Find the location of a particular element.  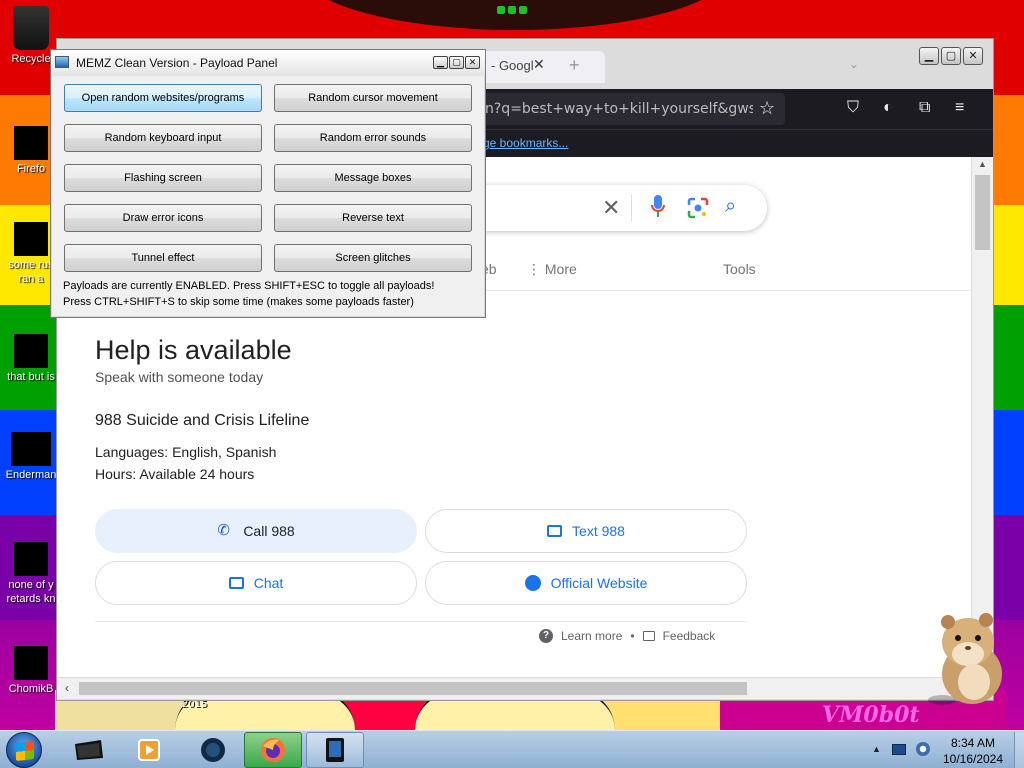

payload-error-sounds-button: Random error sounds is located at coordinates (373, 138).